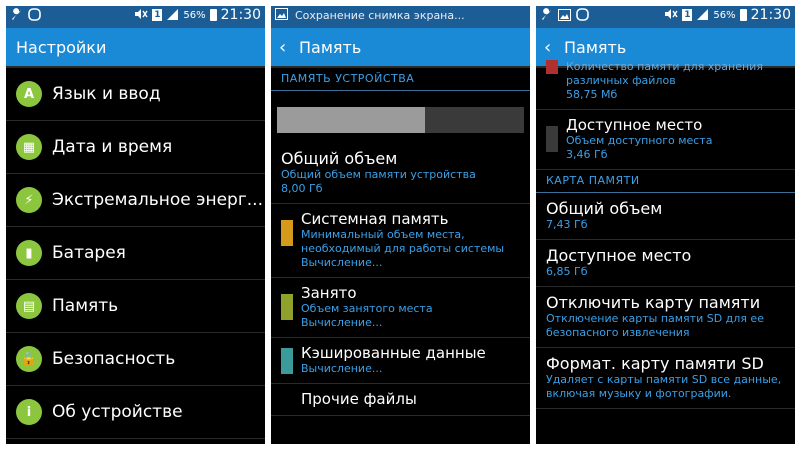  I want to click on settings-item-label: Дата и время, so click(112, 147).